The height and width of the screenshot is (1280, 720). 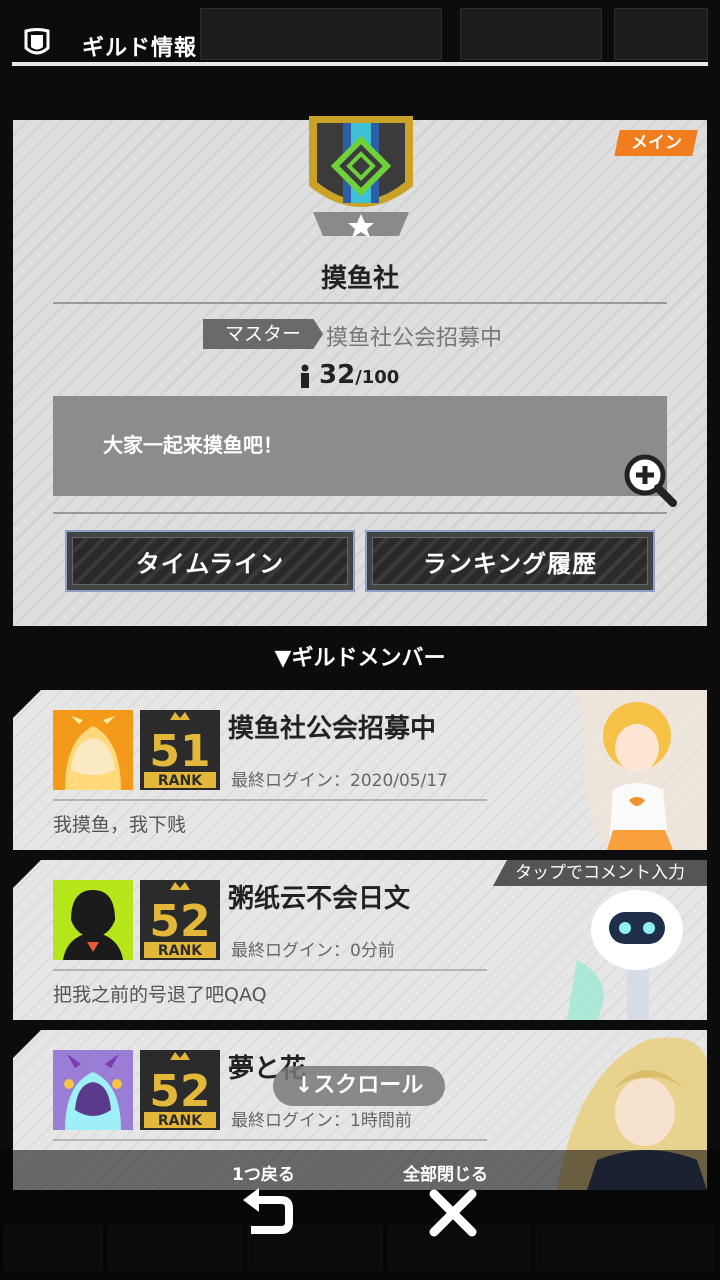 I want to click on back-arrow-icon, so click(x=268, y=1213).